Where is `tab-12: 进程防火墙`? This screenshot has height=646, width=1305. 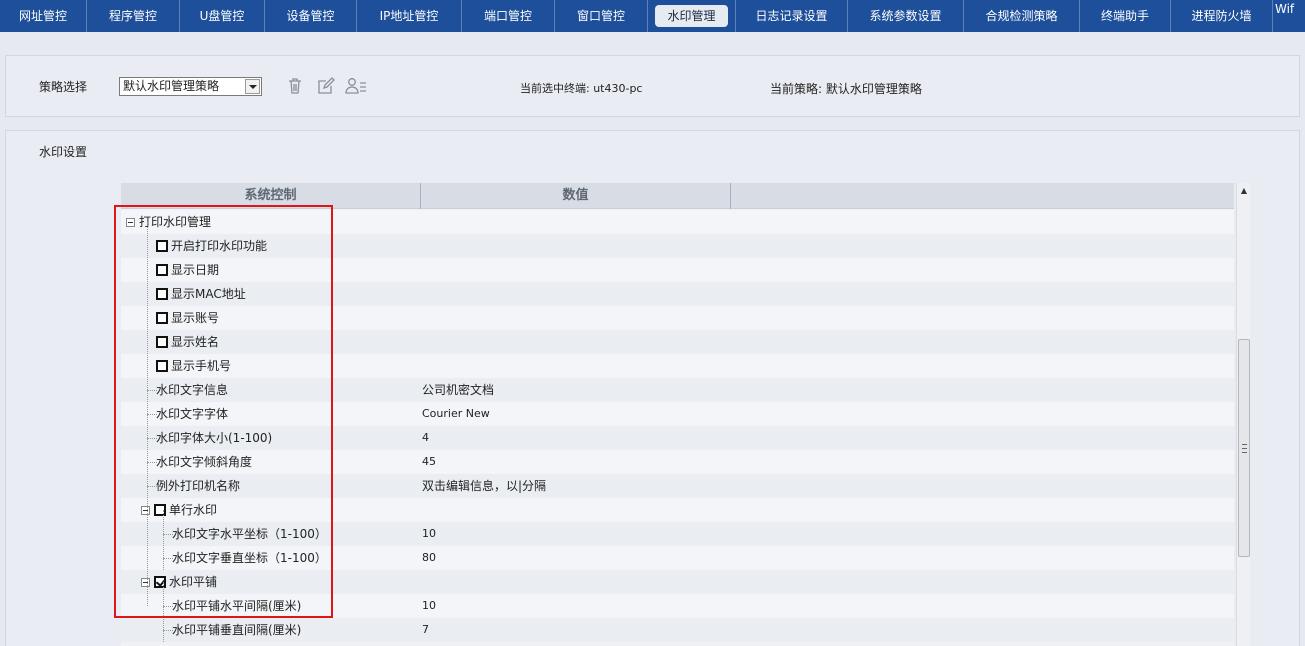
tab-12: 进程防火墙 is located at coordinates (1222, 16).